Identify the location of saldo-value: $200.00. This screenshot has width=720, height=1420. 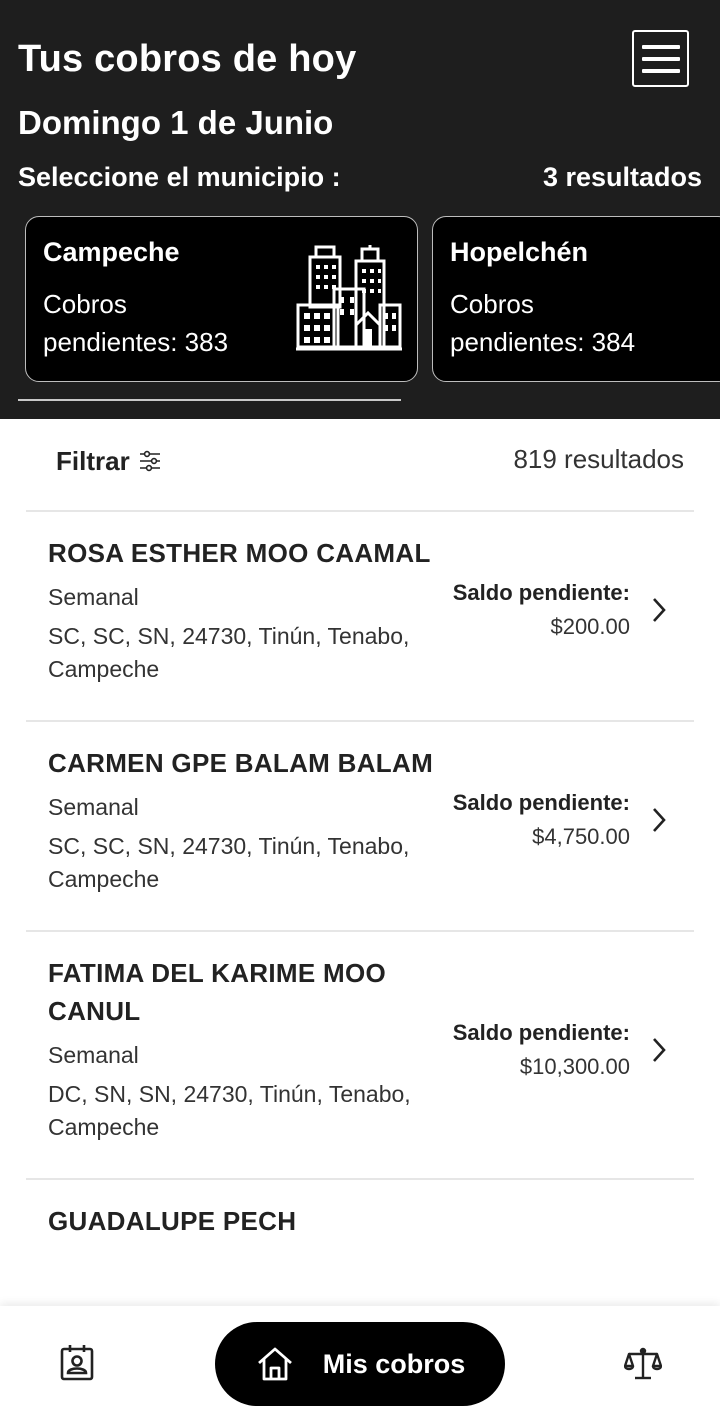
(590, 626).